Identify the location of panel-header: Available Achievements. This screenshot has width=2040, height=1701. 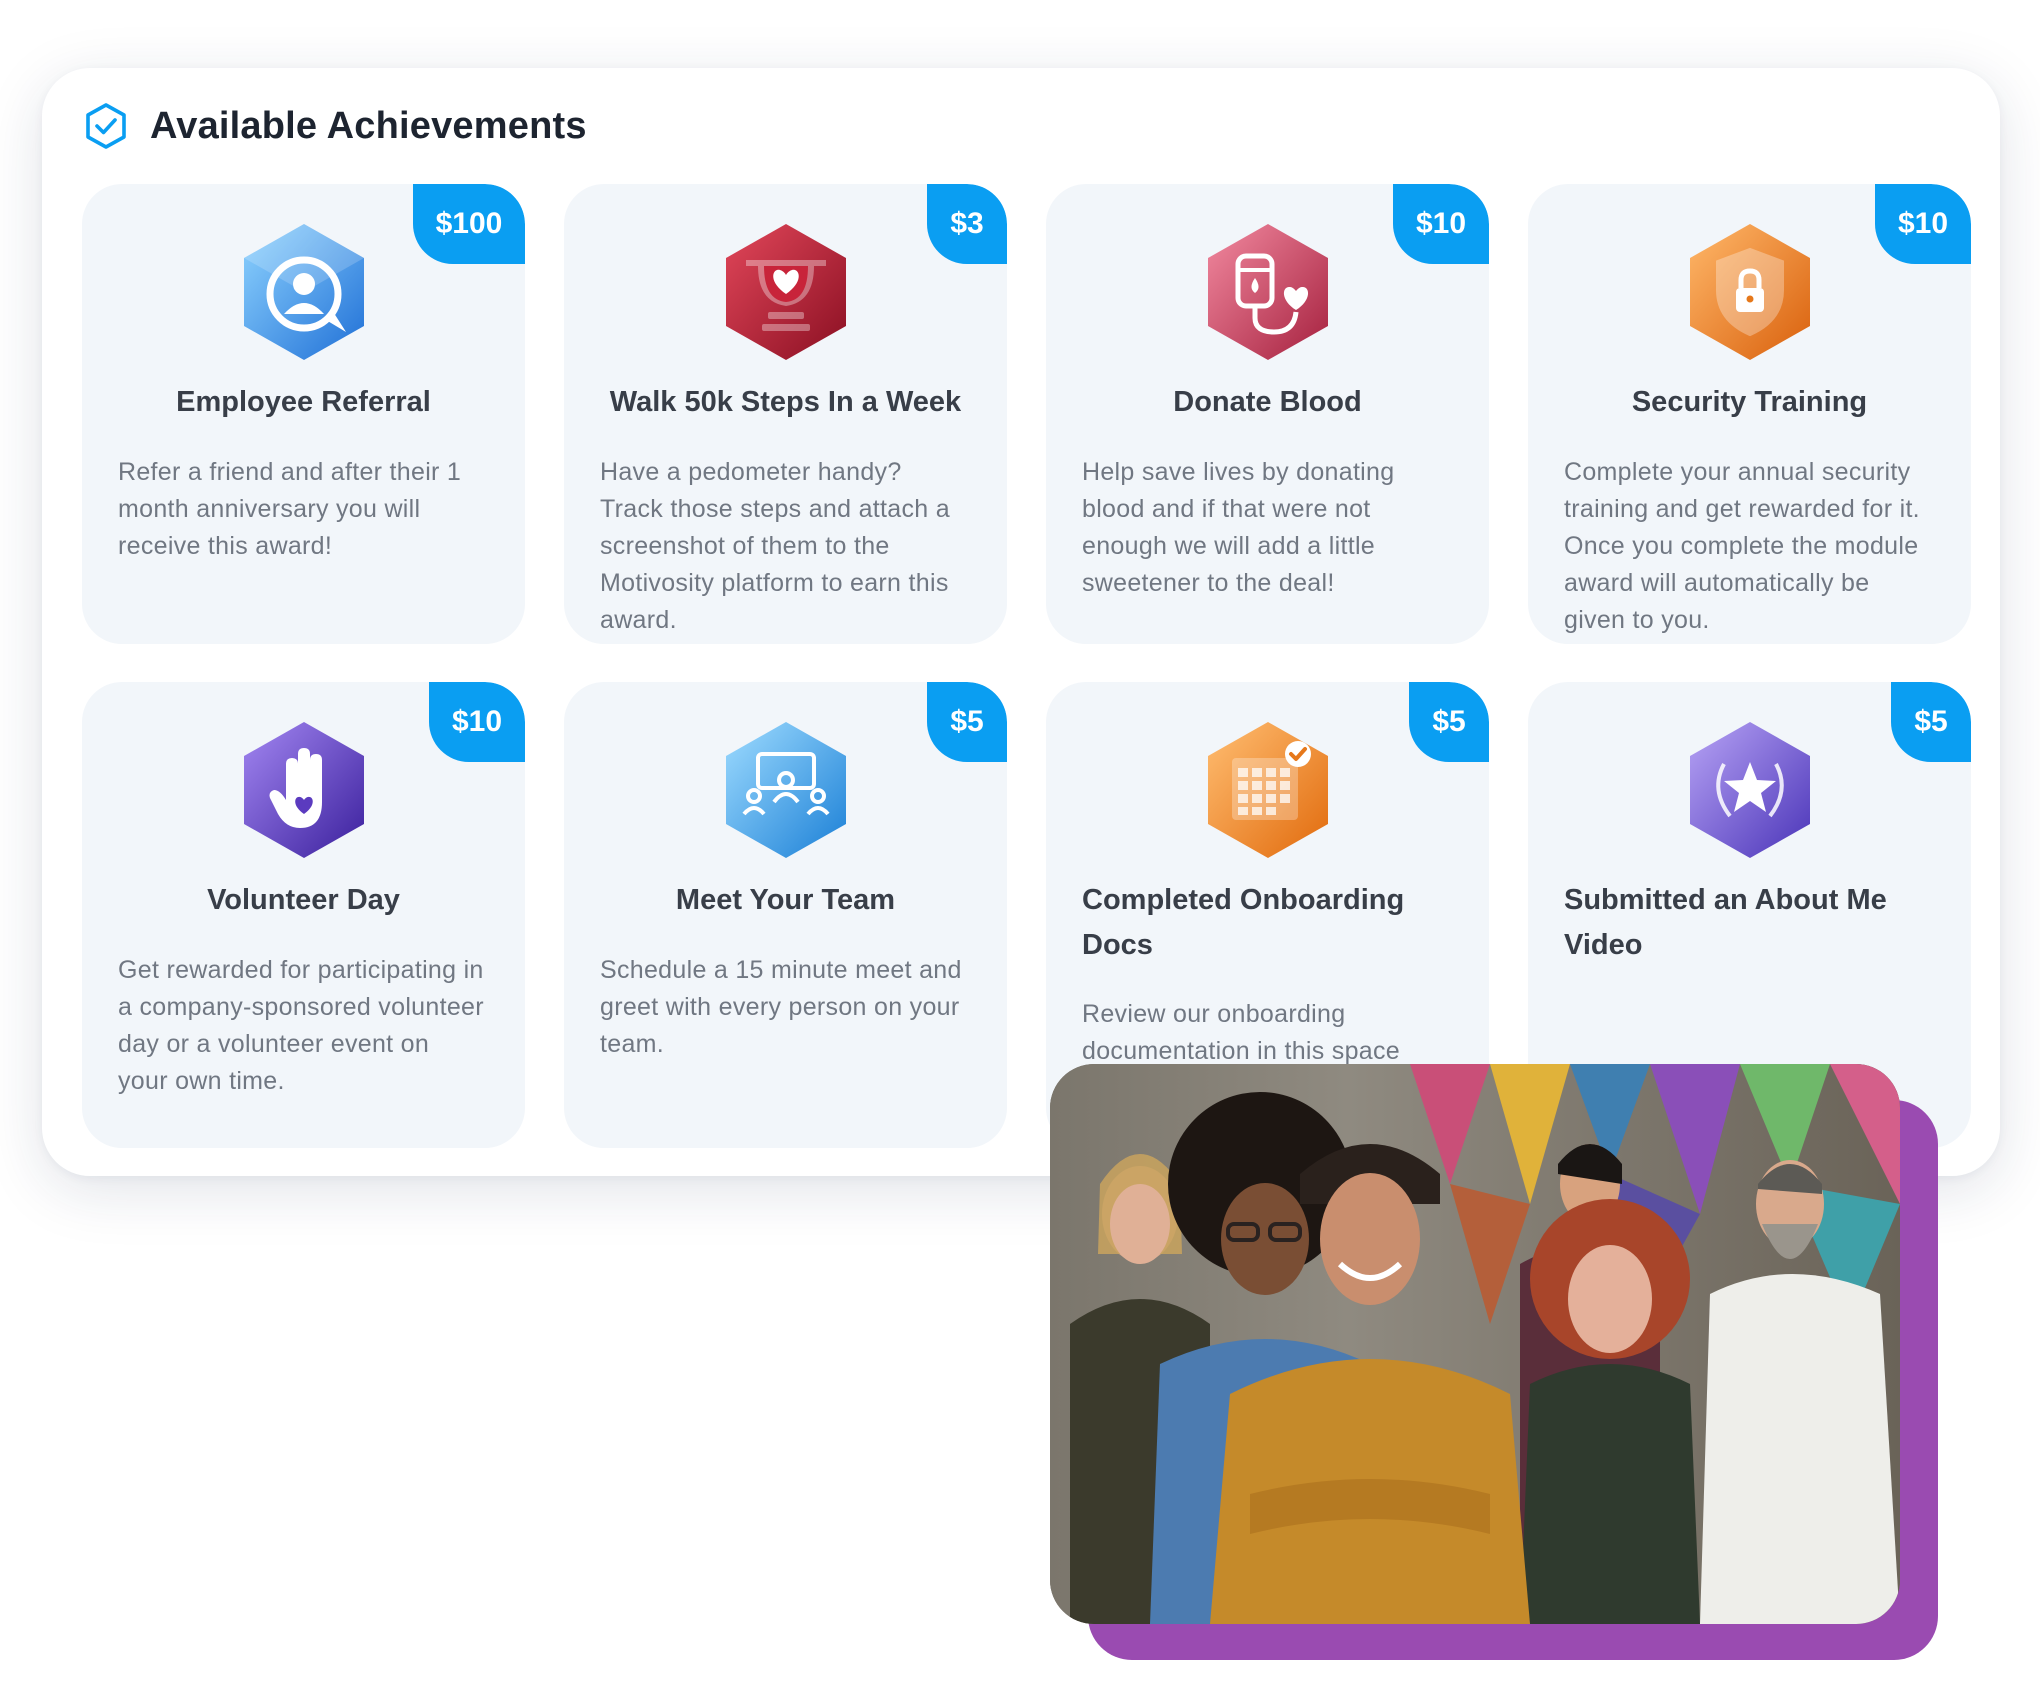
(334, 126).